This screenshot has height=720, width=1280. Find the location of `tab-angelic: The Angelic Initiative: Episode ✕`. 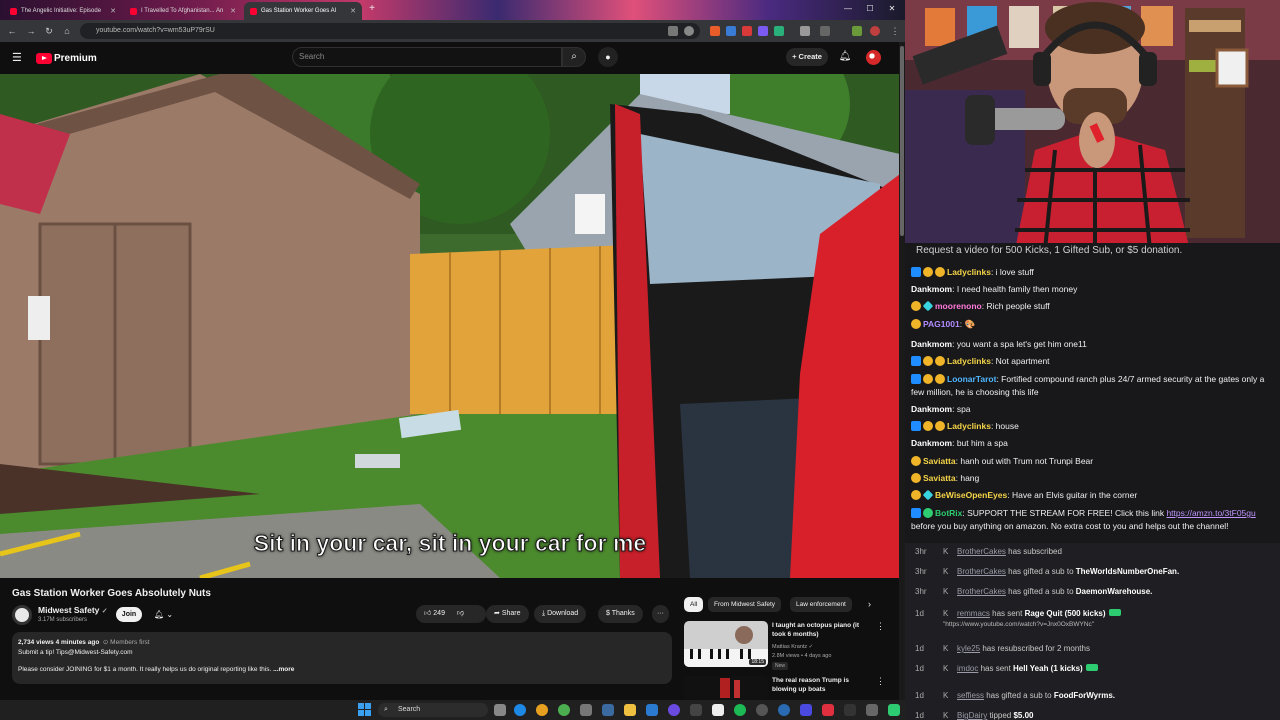

tab-angelic: The Angelic Initiative: Episode ✕ is located at coordinates (63, 11).